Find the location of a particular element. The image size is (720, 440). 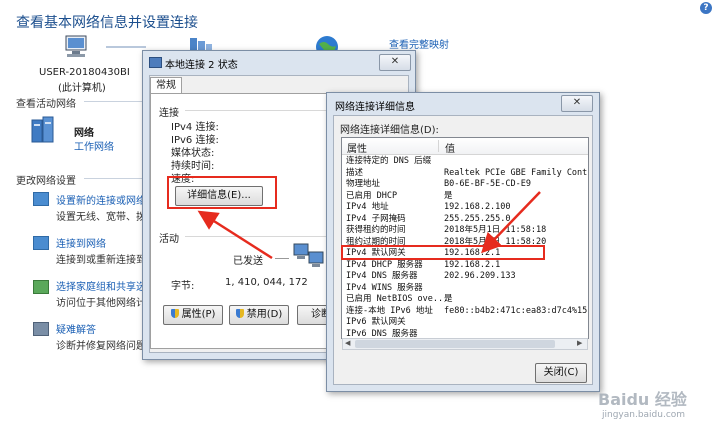

annotation-arrows is located at coordinates (369, 225).